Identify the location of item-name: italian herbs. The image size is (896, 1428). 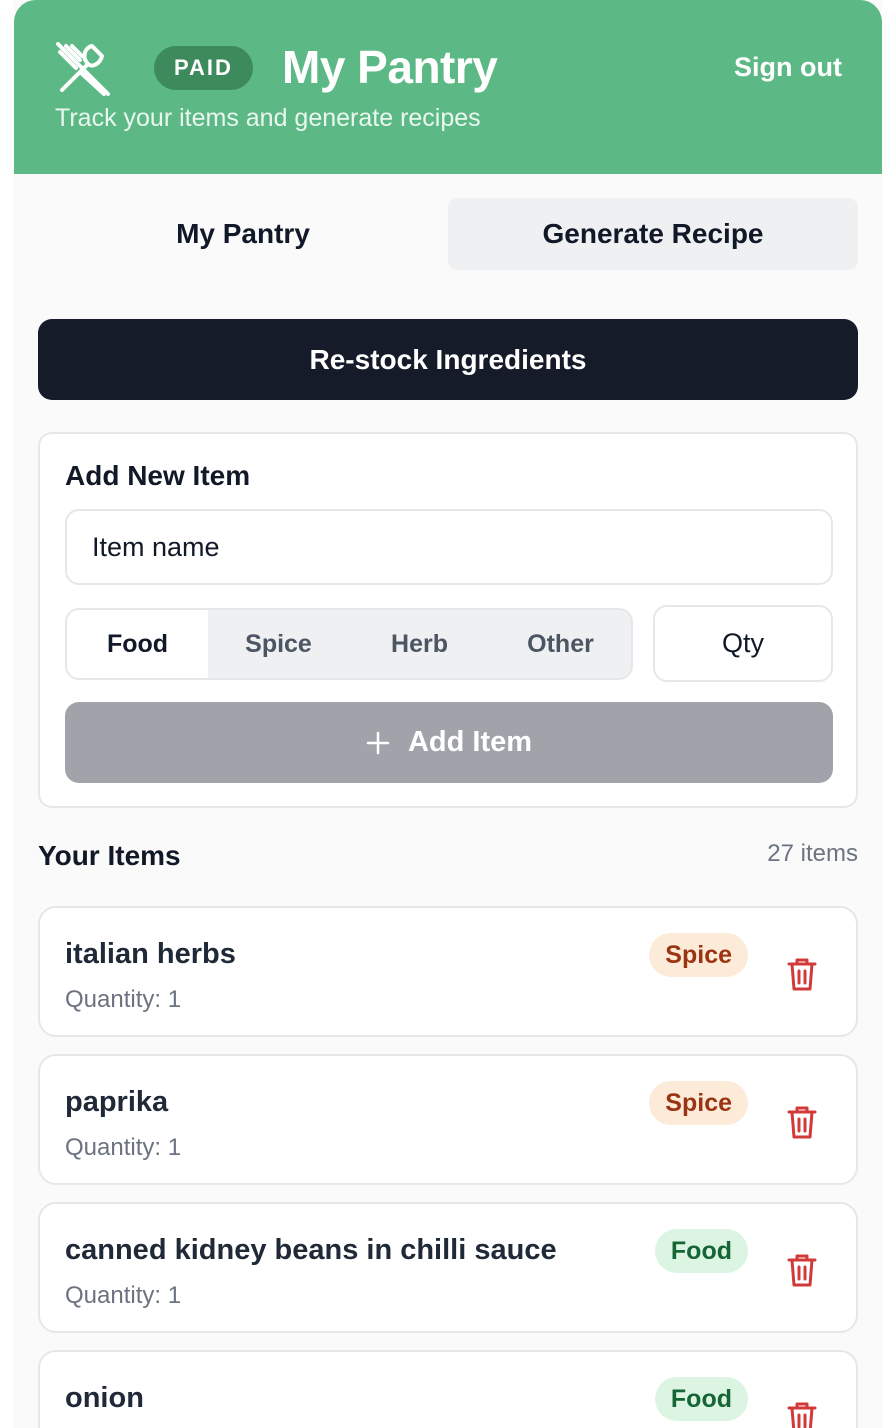
(150, 954).